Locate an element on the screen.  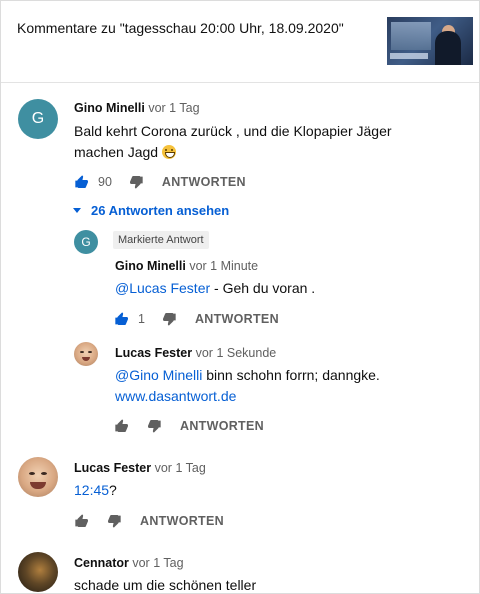
reply-actions: 1 ANTWORTEN is located at coordinates (196, 319).